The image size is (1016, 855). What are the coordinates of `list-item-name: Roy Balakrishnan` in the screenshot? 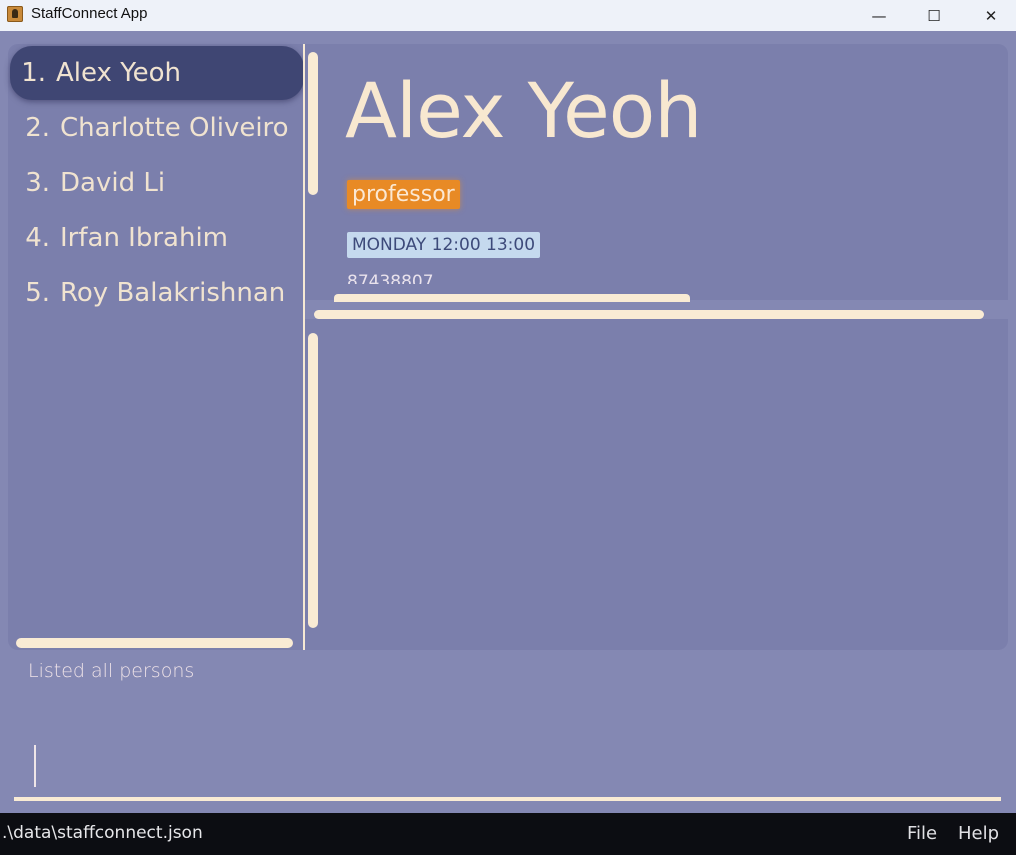 It's located at (173, 293).